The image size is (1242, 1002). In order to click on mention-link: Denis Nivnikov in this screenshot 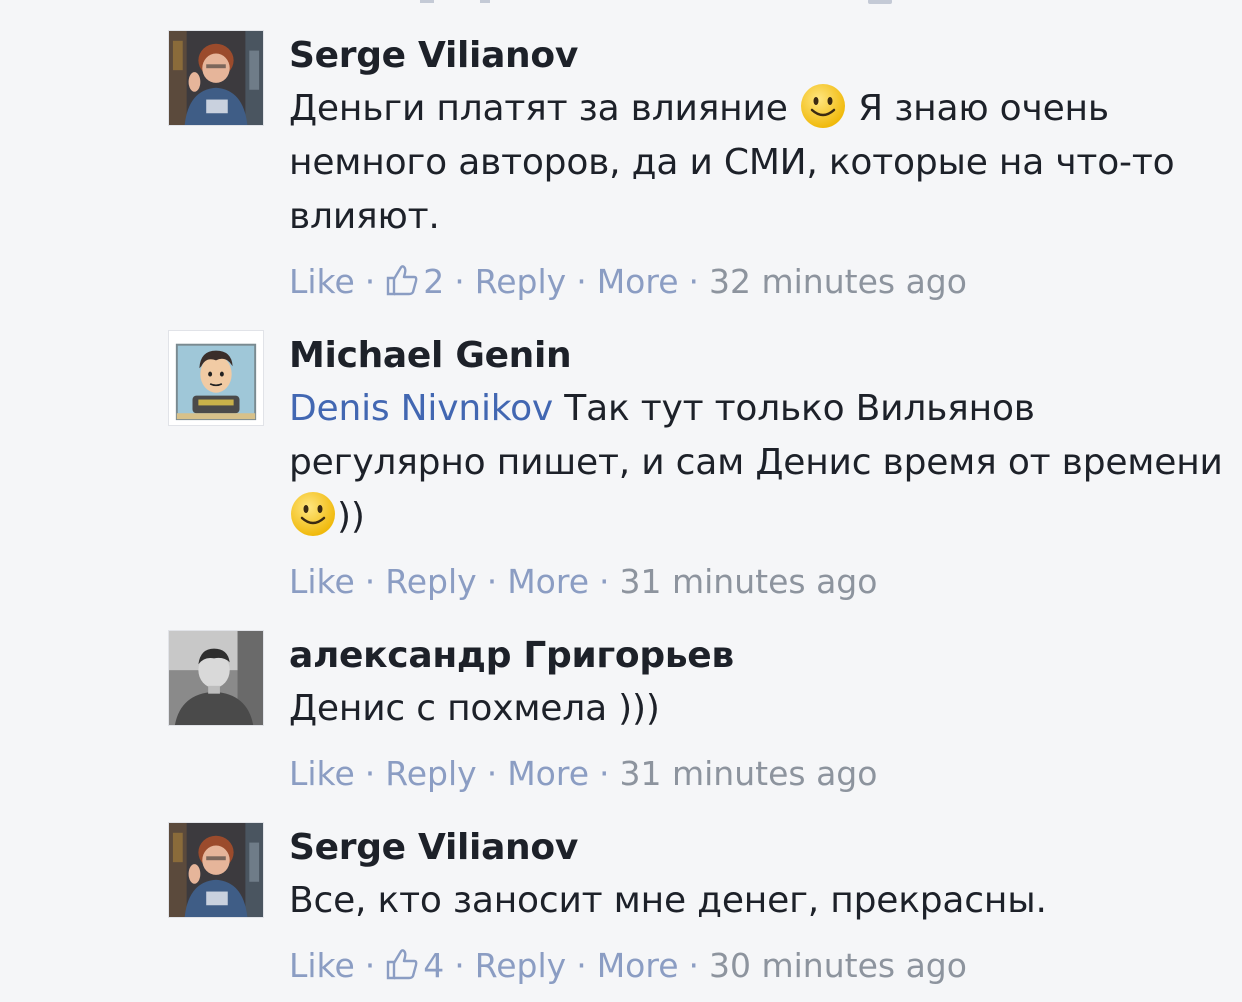, I will do `click(421, 408)`.